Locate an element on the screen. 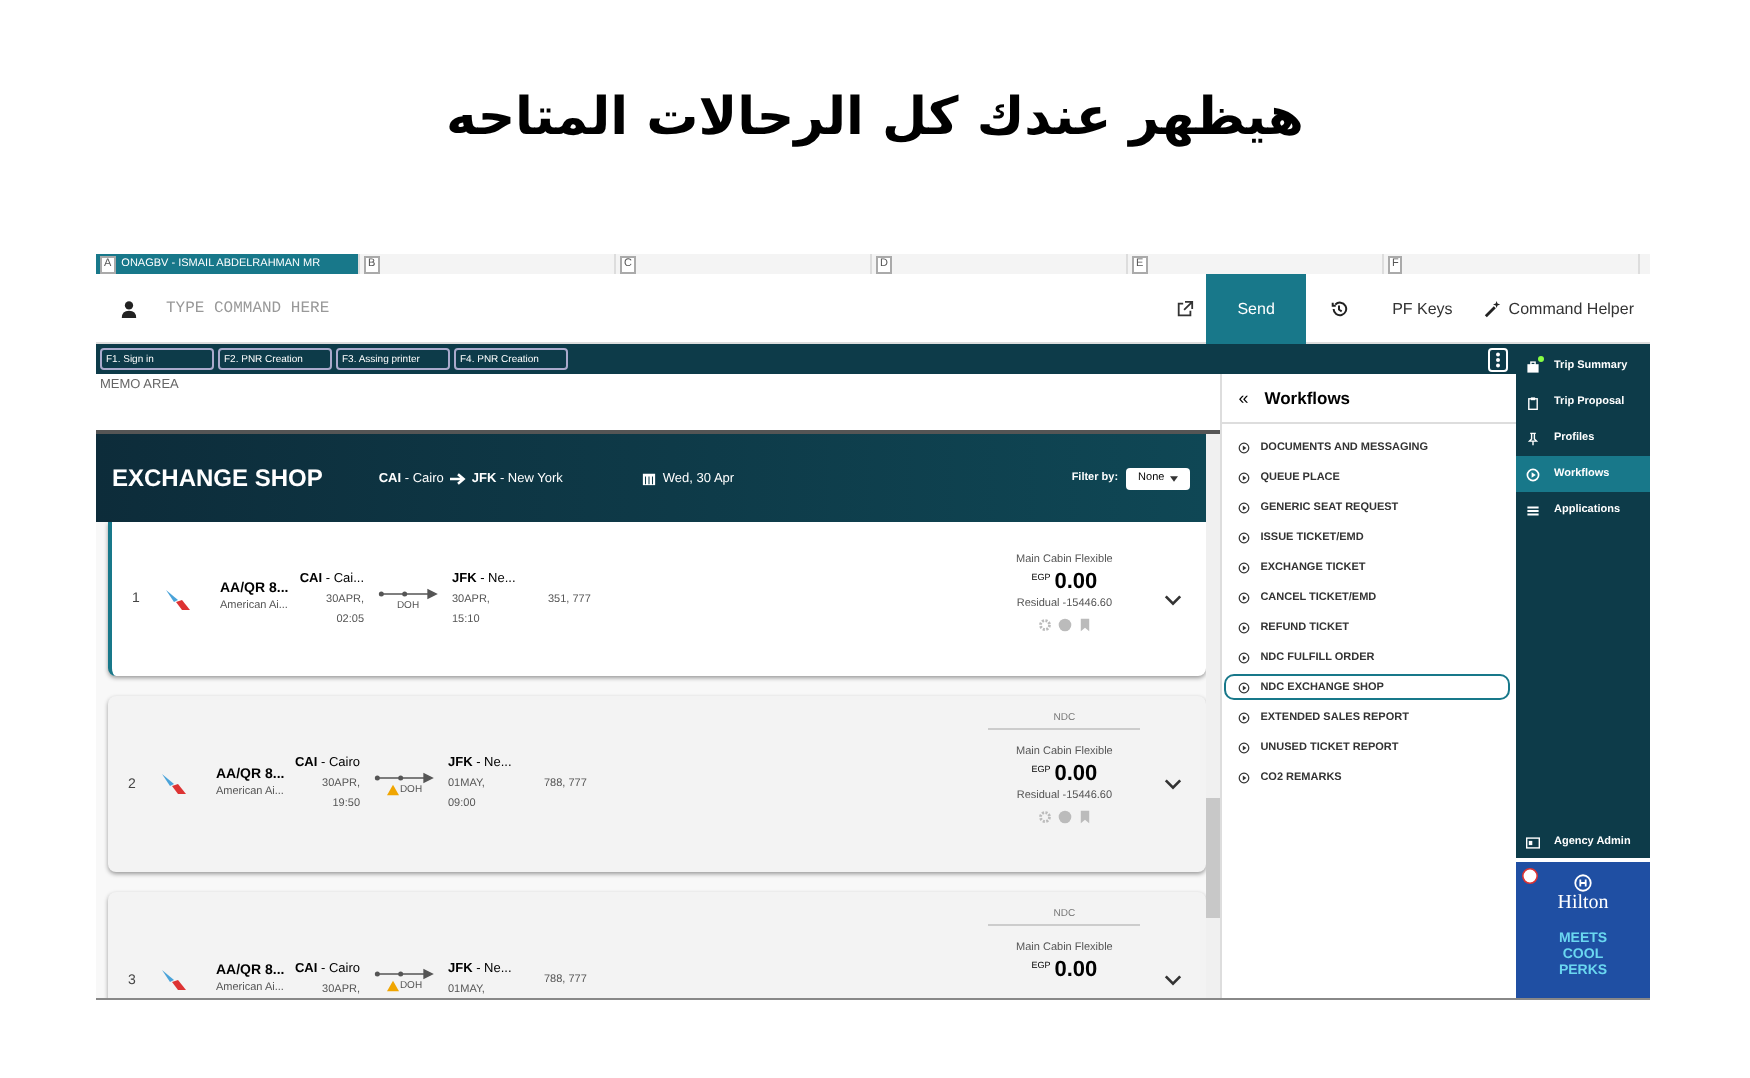  hotel-brand: Hilton is located at coordinates (1583, 904).